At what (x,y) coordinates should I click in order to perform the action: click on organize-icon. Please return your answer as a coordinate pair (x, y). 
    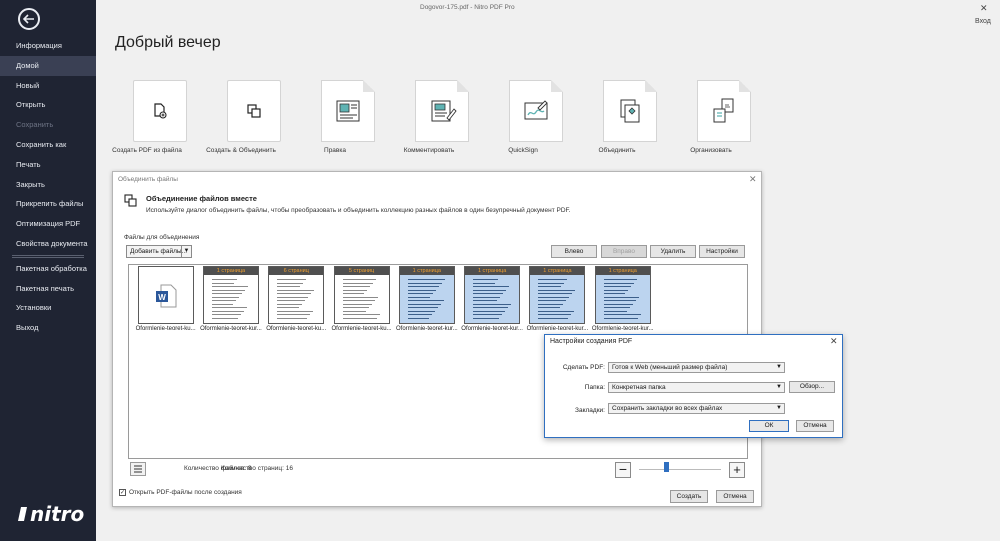
    Looking at the image, I should click on (723, 110).